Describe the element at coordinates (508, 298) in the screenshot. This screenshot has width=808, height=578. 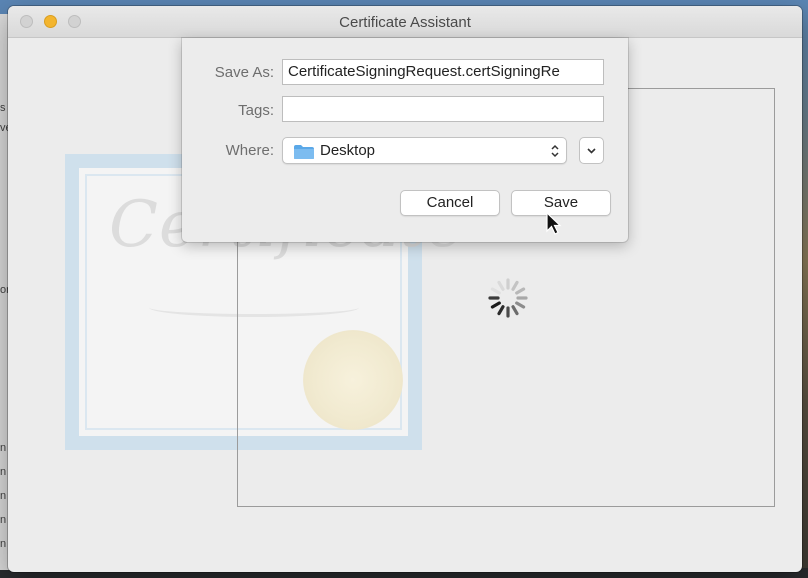
I see `spinner-icon` at that location.